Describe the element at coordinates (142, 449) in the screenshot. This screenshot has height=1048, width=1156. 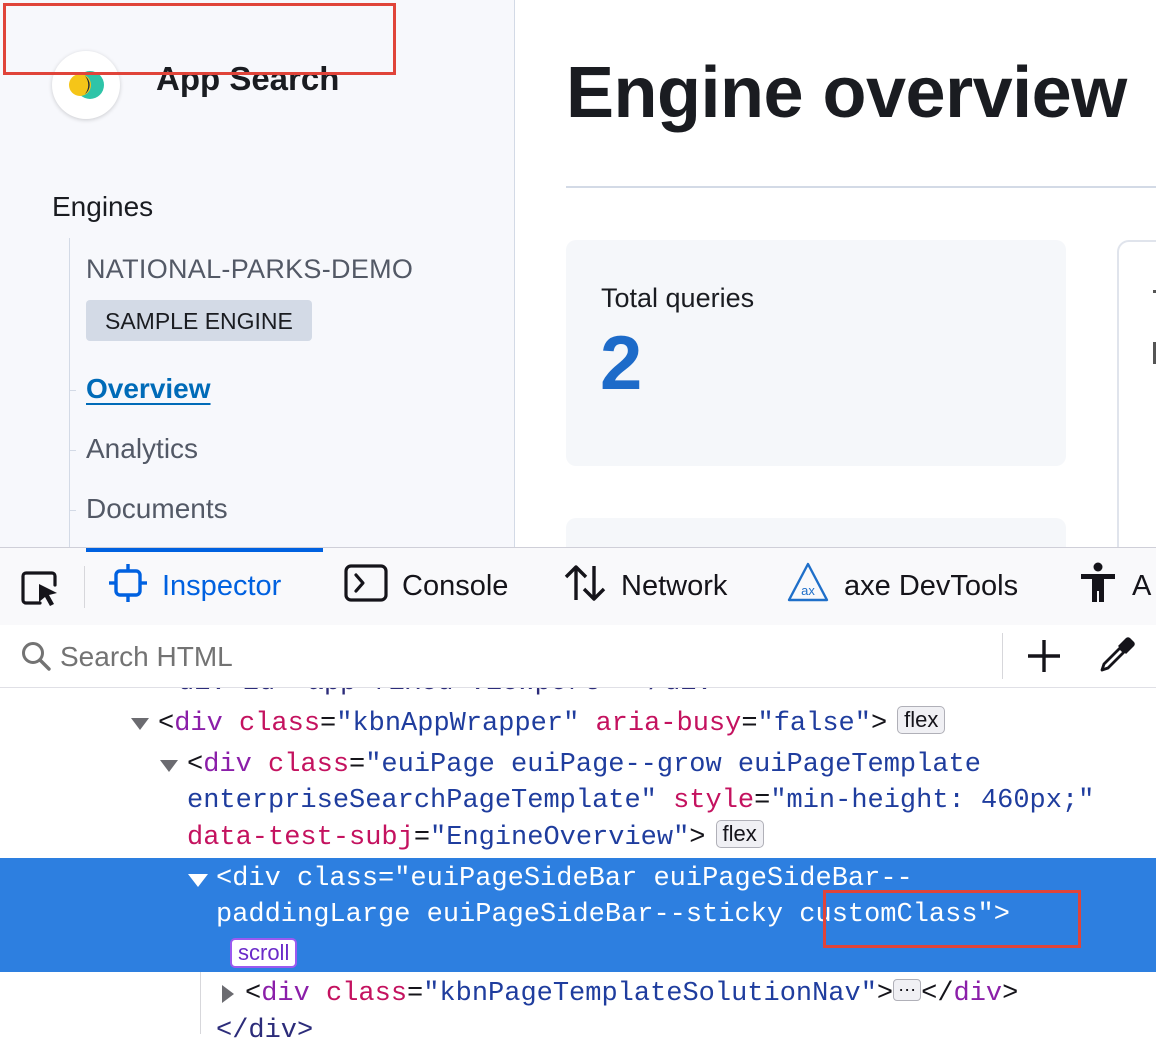
I see `nav-item-analytics: Analytics` at that location.